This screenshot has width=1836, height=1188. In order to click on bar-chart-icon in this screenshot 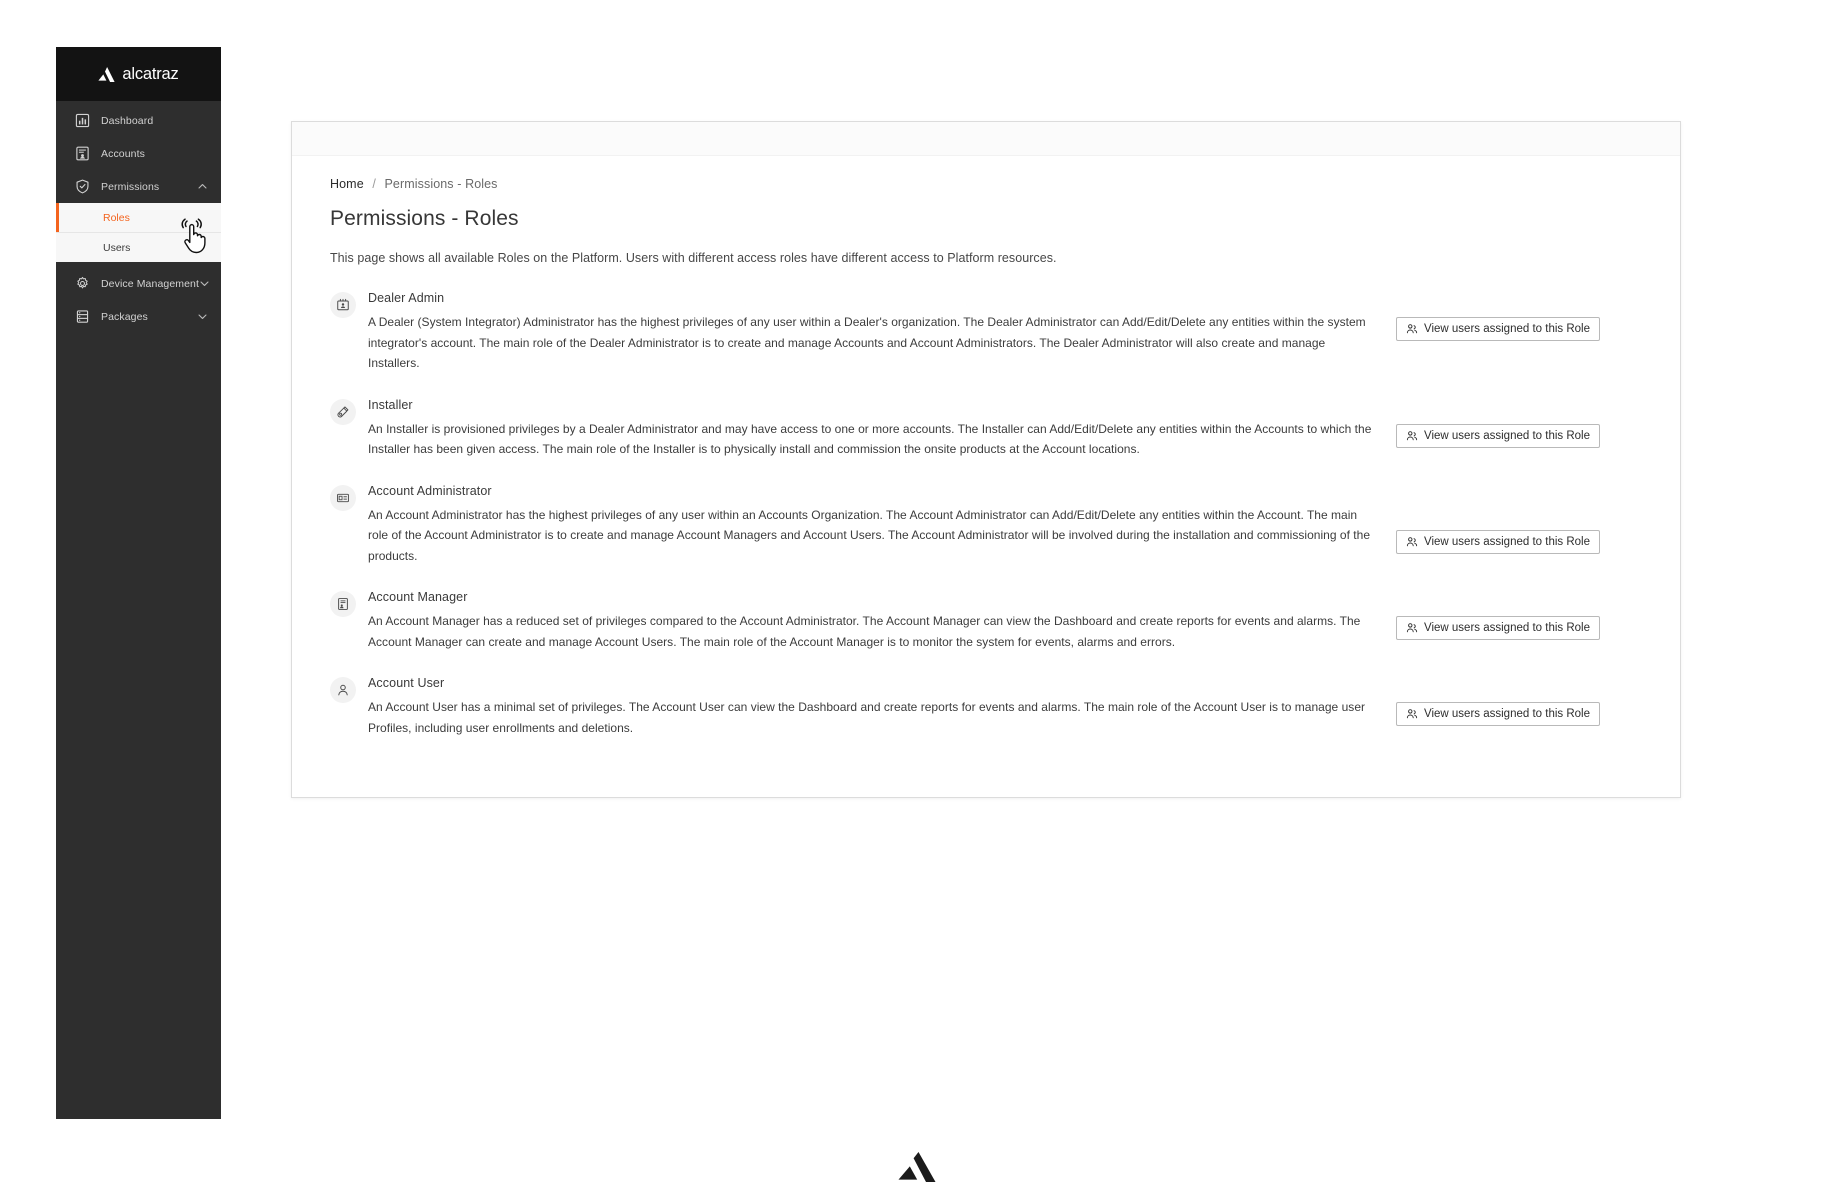, I will do `click(82, 120)`.